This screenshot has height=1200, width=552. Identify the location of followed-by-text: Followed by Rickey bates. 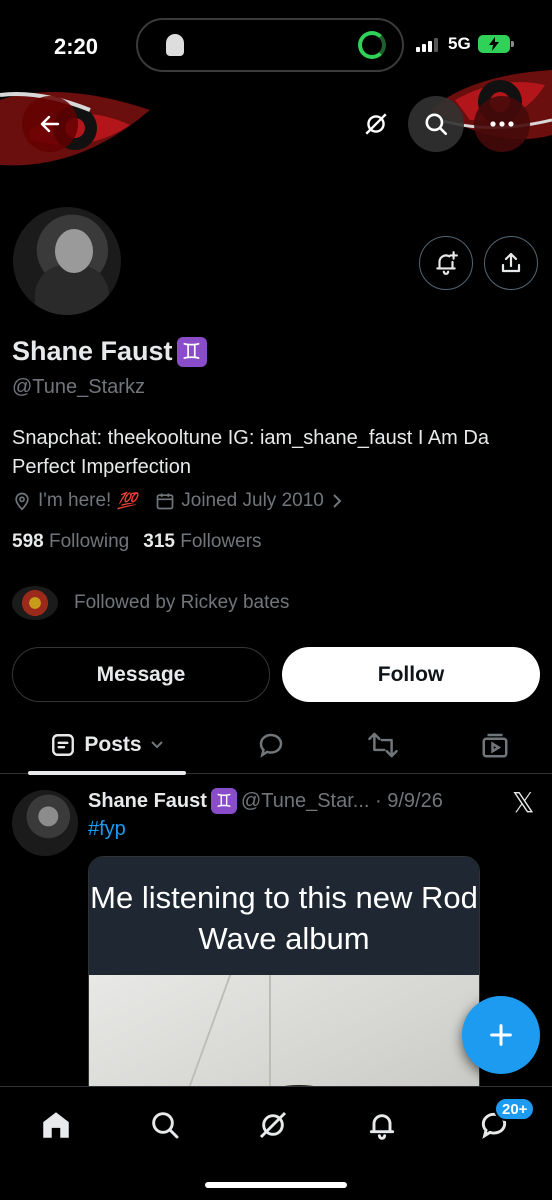
(182, 602).